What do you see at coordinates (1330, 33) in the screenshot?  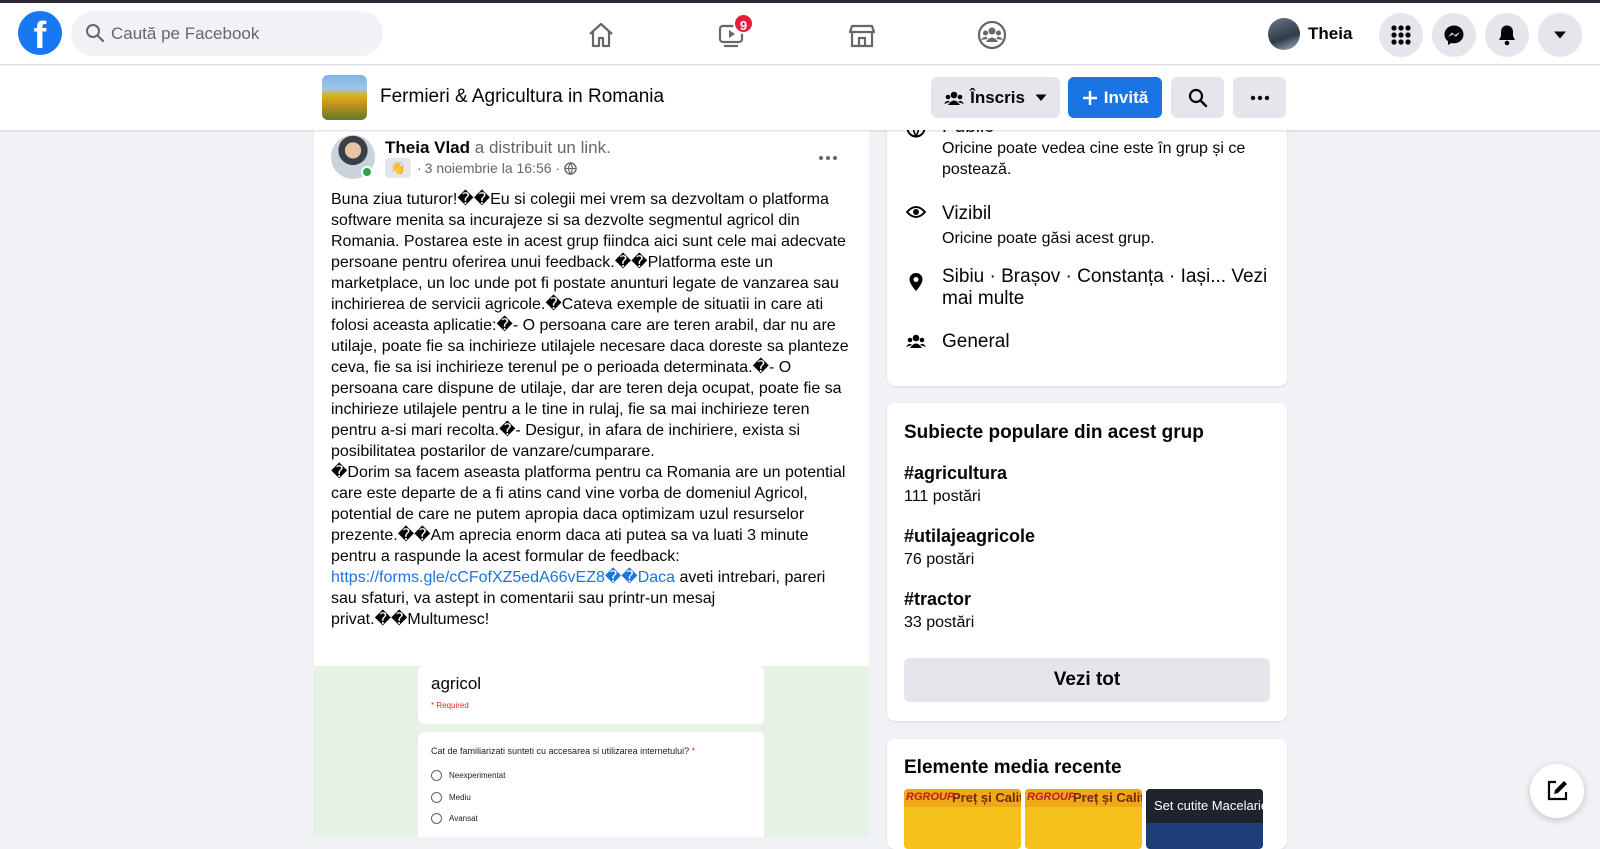 I see `profile-name: Theia` at bounding box center [1330, 33].